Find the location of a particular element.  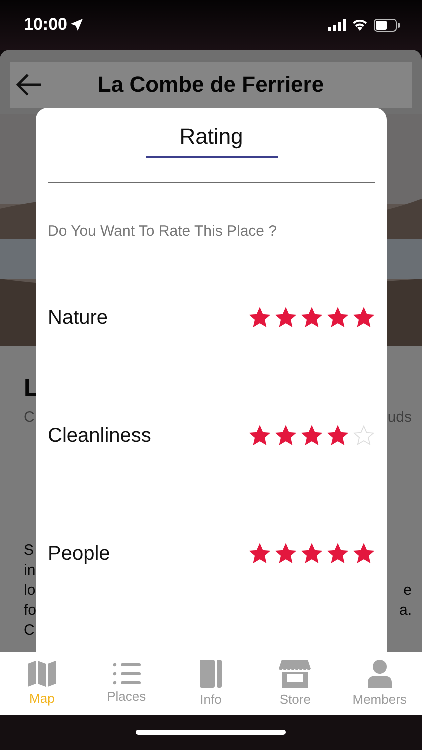

empty-star-icon is located at coordinates (364, 436).